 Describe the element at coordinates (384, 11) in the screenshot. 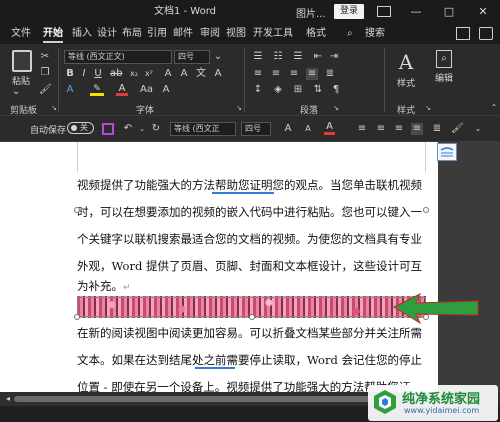

I see `ribbon-display-icon` at that location.